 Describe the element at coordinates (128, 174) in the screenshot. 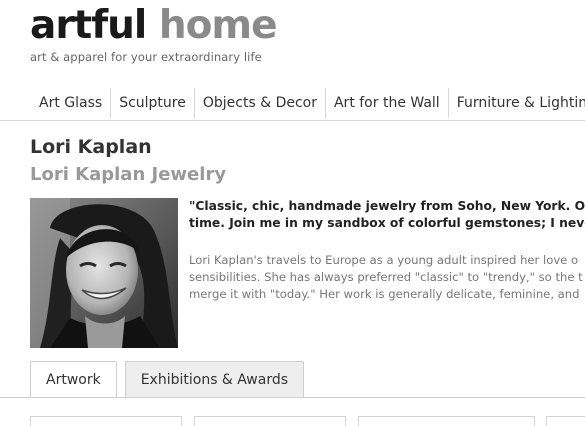

I see `studio-name: Lori Kaplan Jewelry` at that location.